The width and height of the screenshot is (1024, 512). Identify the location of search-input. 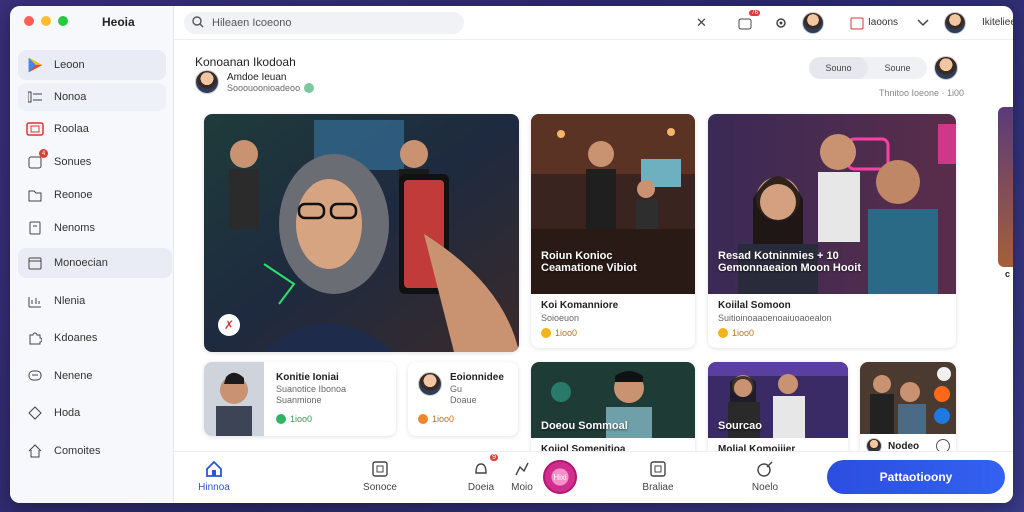
(322, 23).